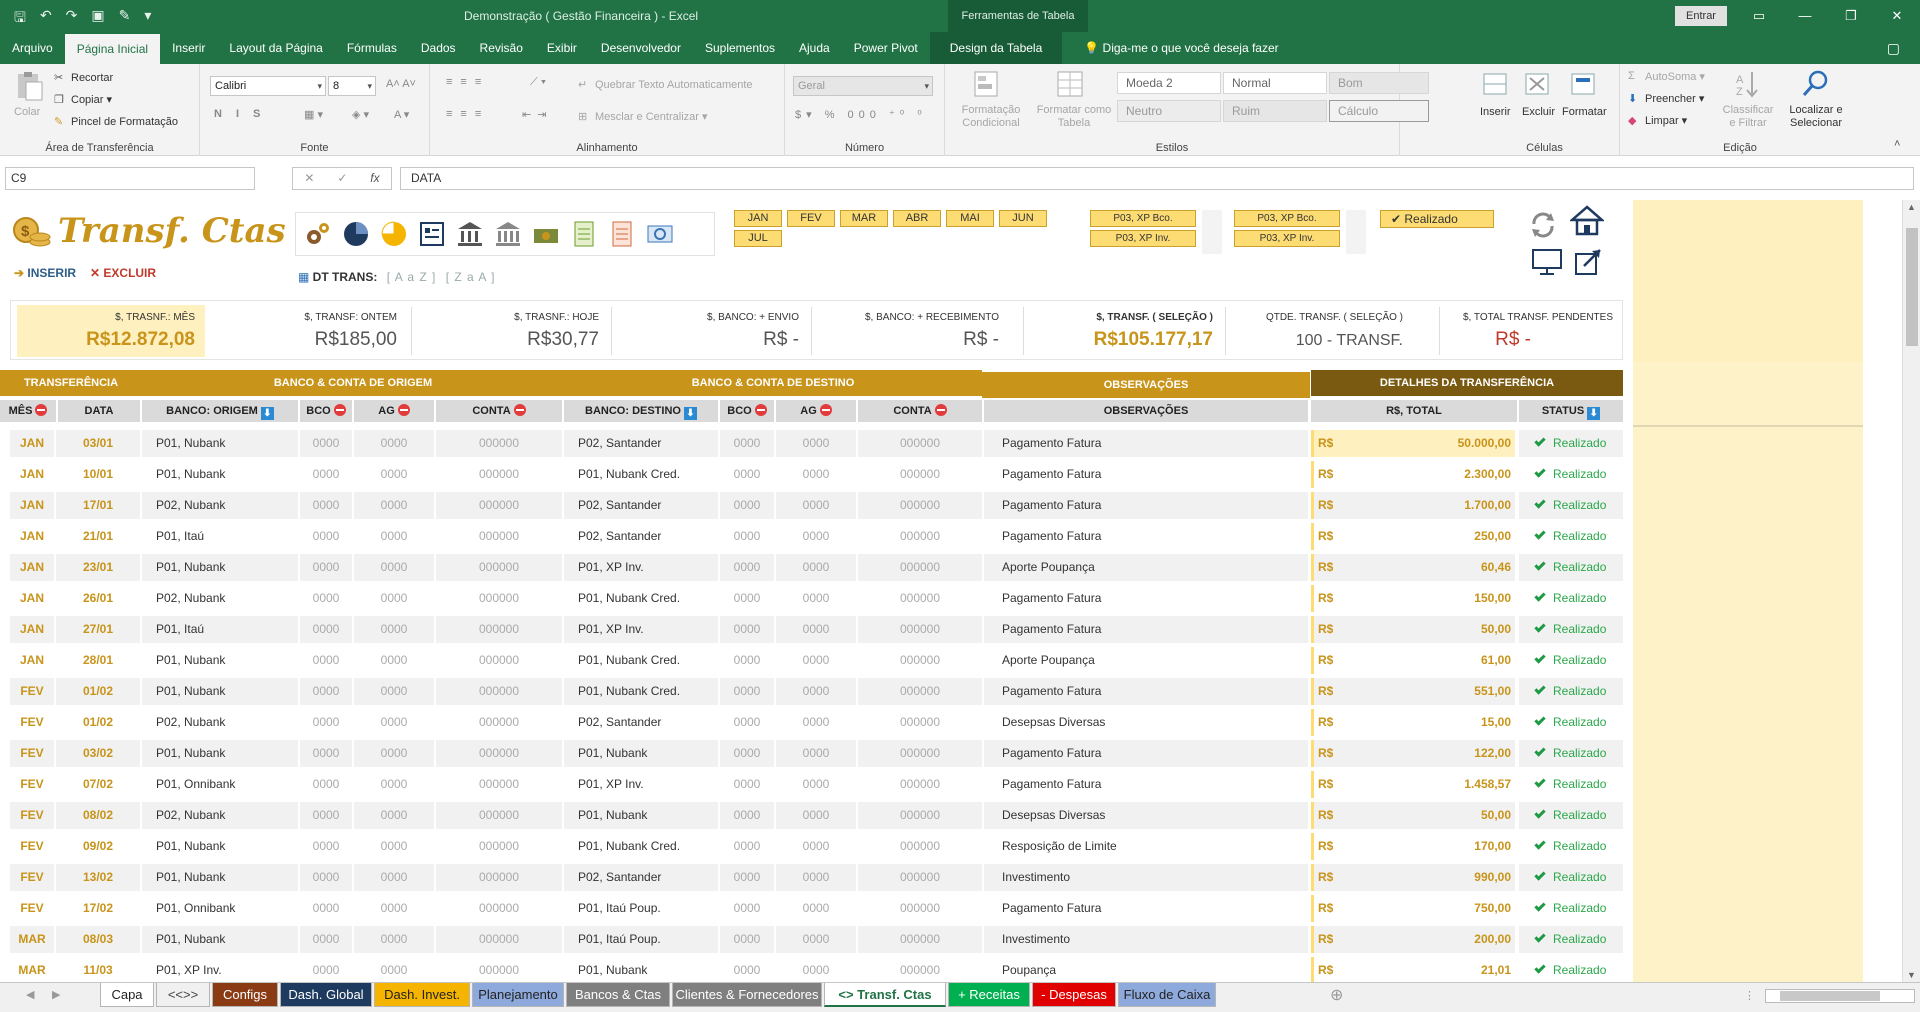  I want to click on style-normal: Normal, so click(1275, 83).